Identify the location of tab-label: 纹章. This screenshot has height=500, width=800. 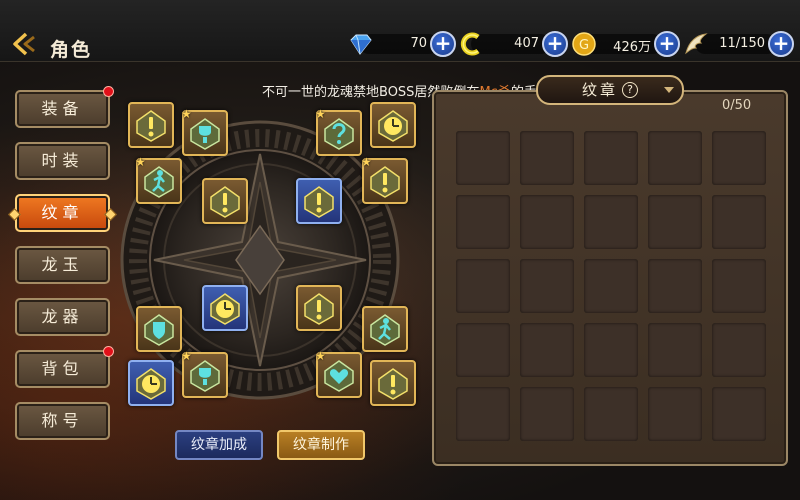
(62, 212).